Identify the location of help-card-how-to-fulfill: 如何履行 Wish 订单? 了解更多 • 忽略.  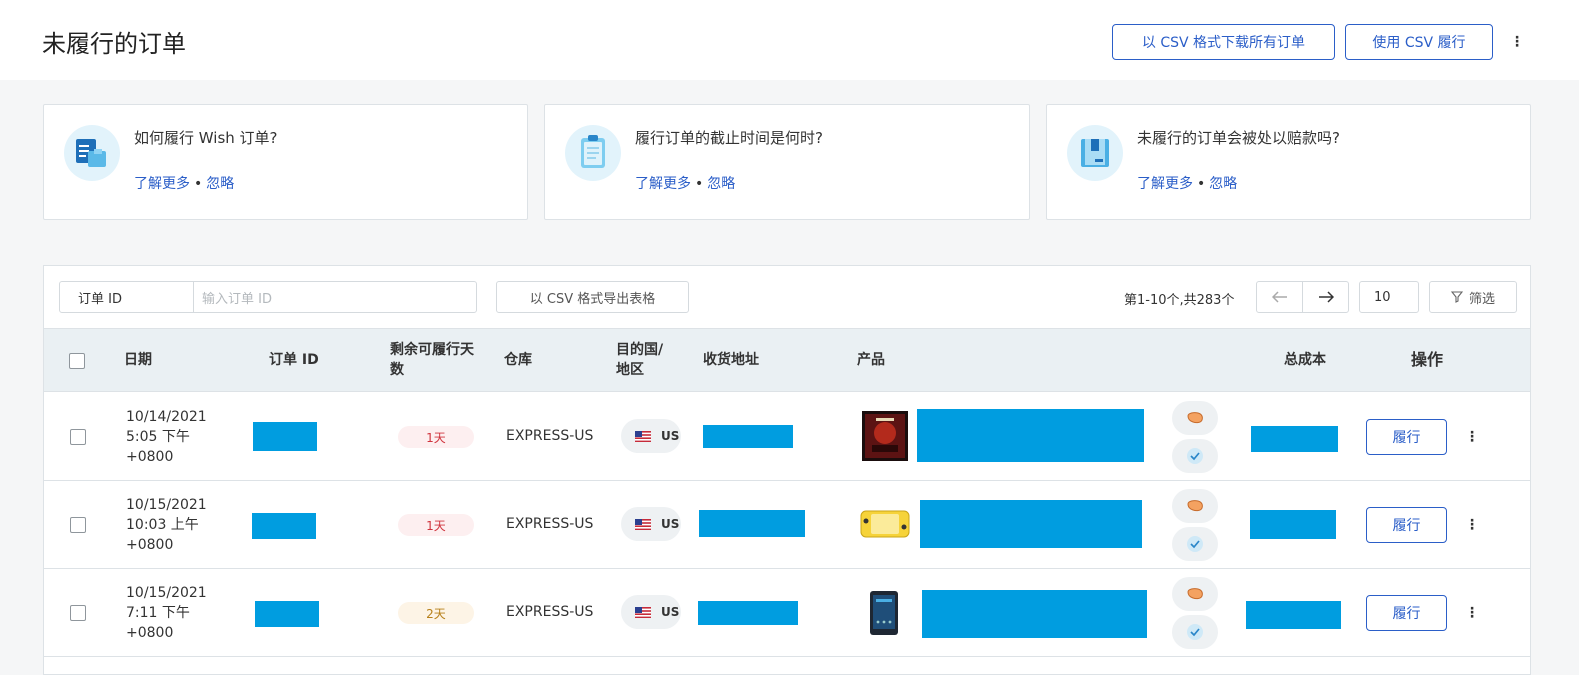
(285, 162).